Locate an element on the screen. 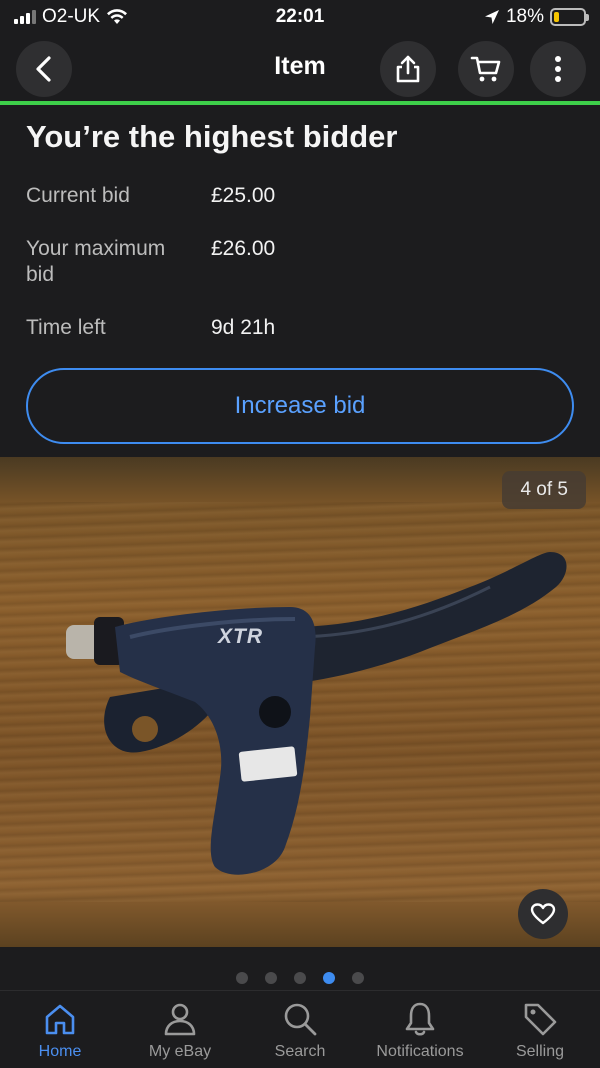 The image size is (600, 1068). tab-search: Search is located at coordinates (300, 1029).